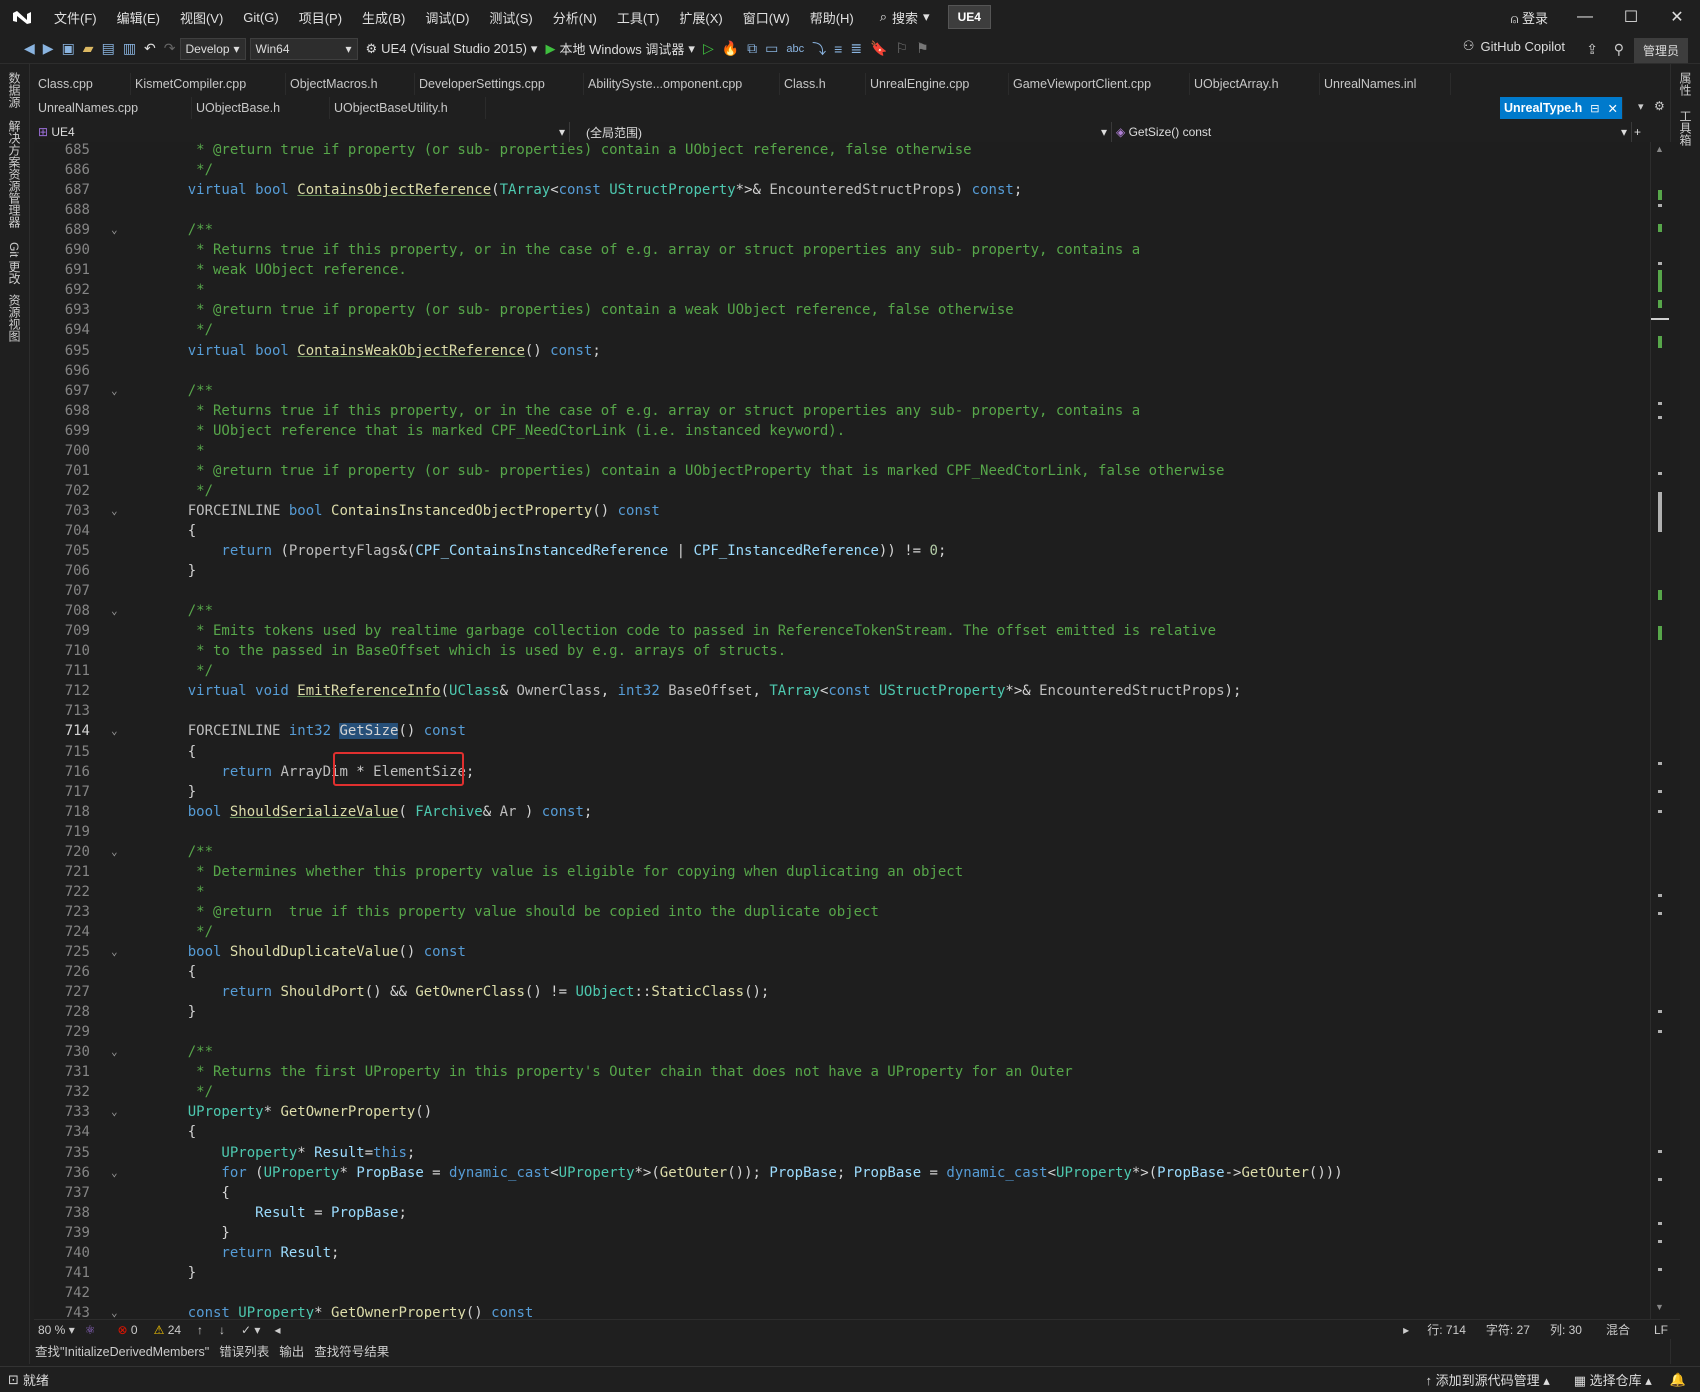 This screenshot has height=1392, width=1700. Describe the element at coordinates (261, 108) in the screenshot. I see `document-tab: UObjectBase.h` at that location.